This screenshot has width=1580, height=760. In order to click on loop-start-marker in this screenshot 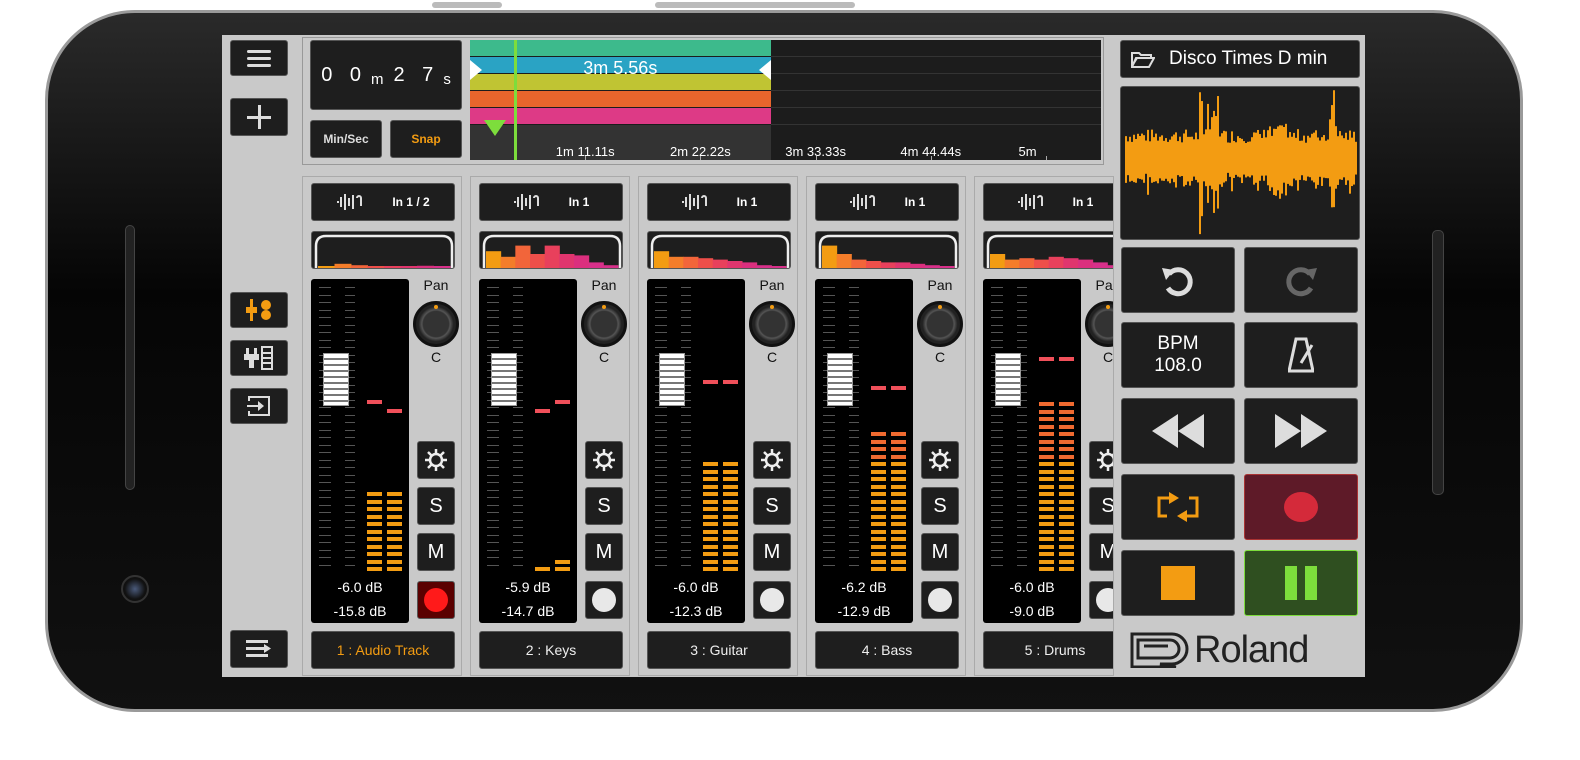, I will do `click(477, 70)`.